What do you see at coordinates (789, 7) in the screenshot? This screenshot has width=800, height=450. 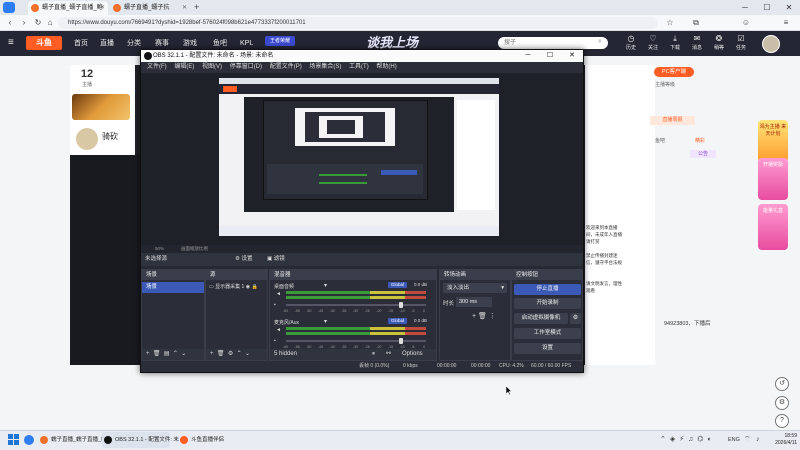 I see `close-window-button: ✕` at bounding box center [789, 7].